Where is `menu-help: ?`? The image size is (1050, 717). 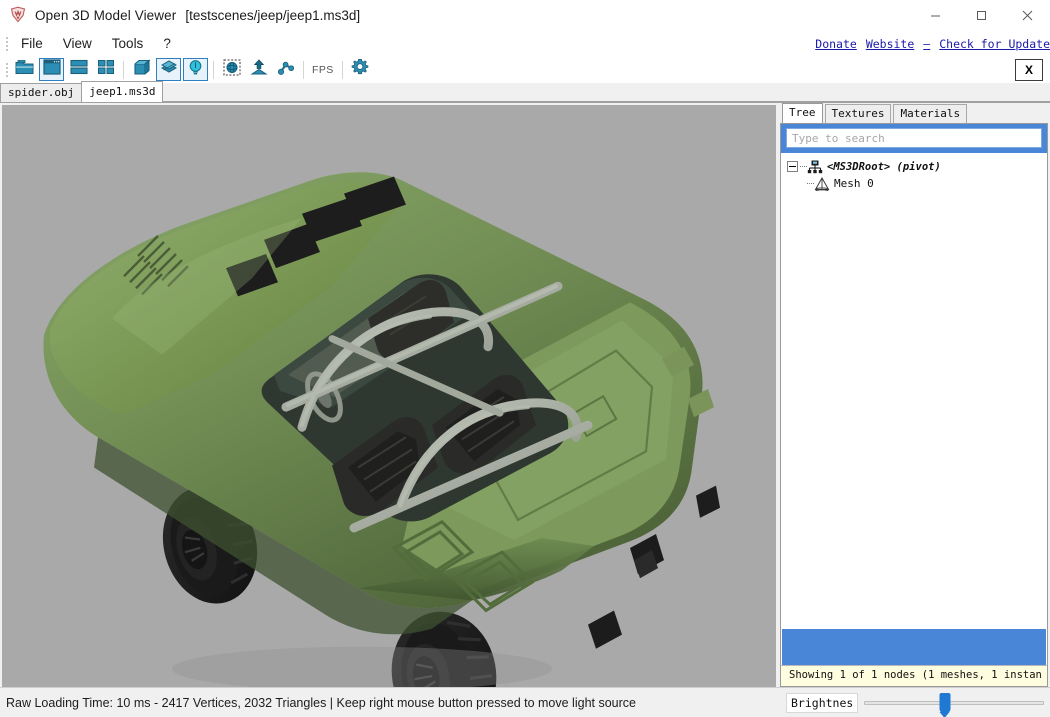
menu-help: ? is located at coordinates (167, 43).